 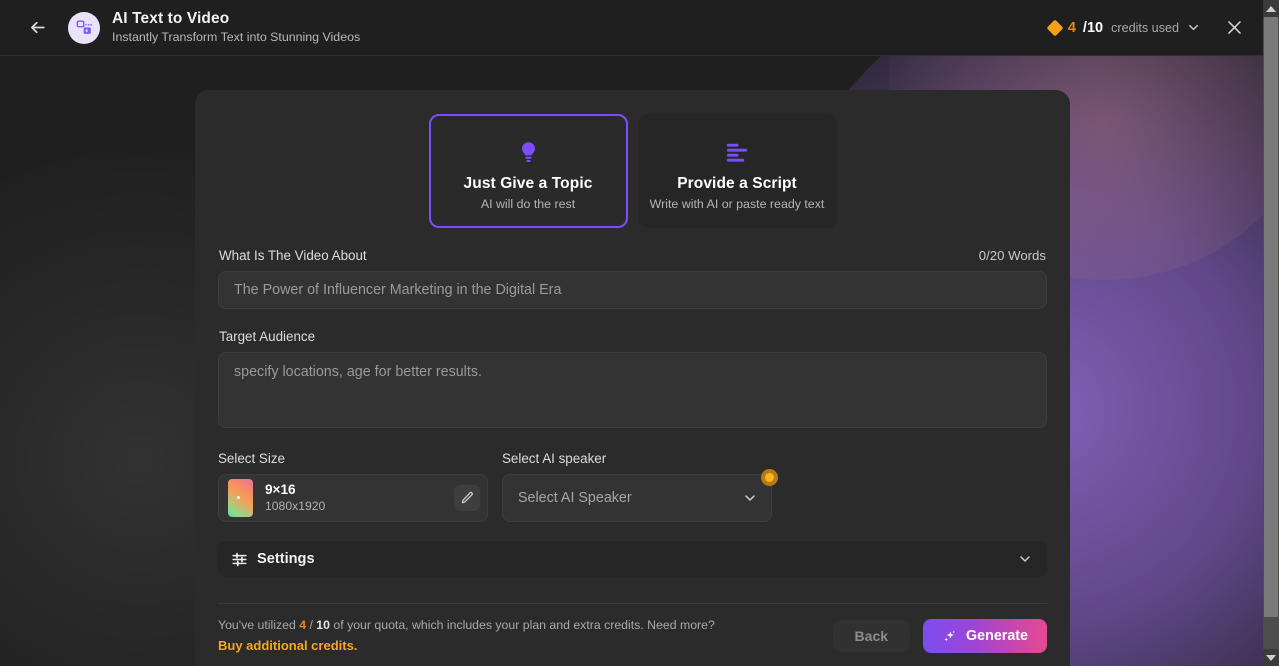 What do you see at coordinates (632, 390) in the screenshot?
I see `audience-textarea` at bounding box center [632, 390].